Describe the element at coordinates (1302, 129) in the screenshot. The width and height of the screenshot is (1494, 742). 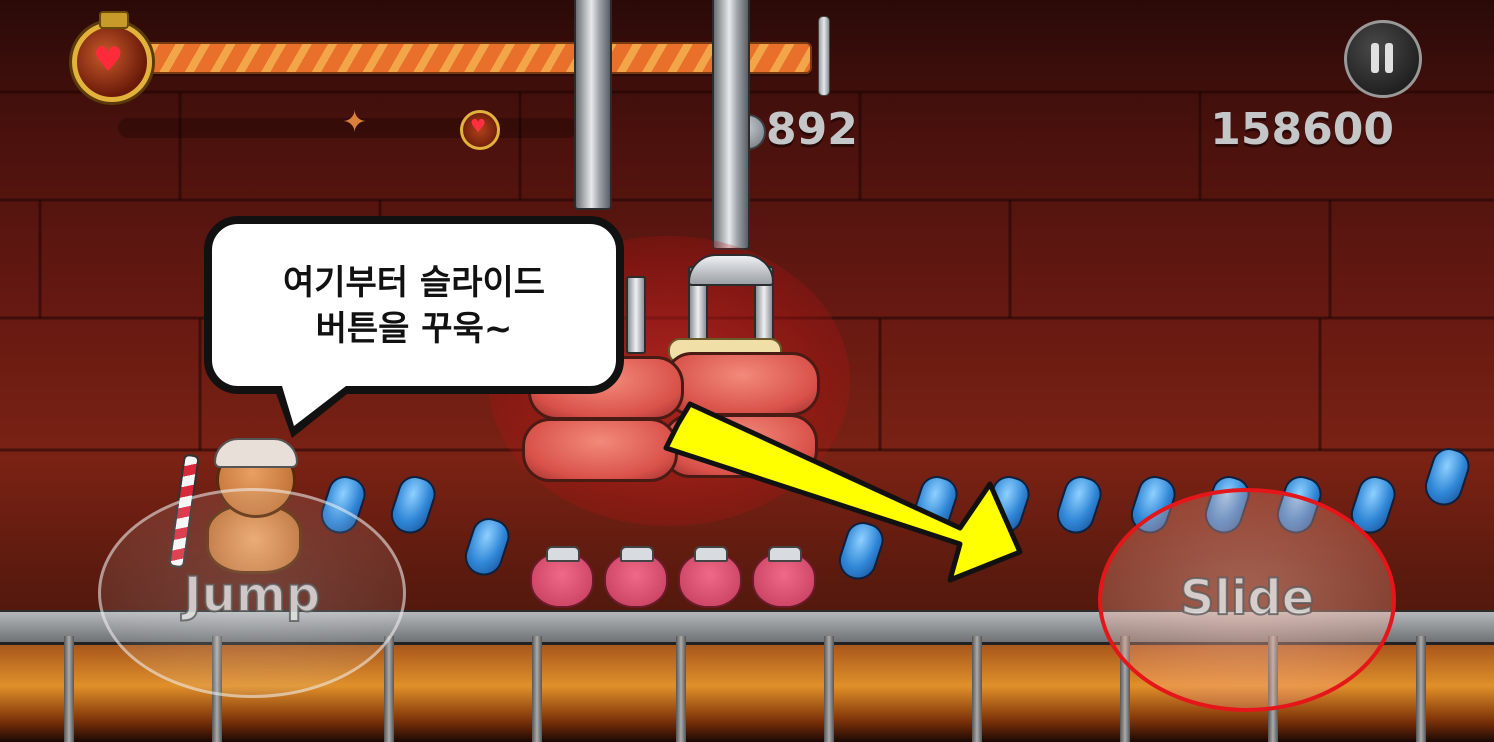
I see `score: 158600` at that location.